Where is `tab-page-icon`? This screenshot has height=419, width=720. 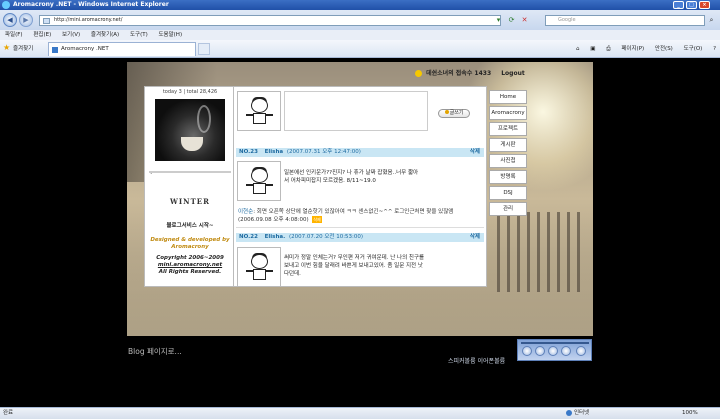 tab-page-icon is located at coordinates (55, 50).